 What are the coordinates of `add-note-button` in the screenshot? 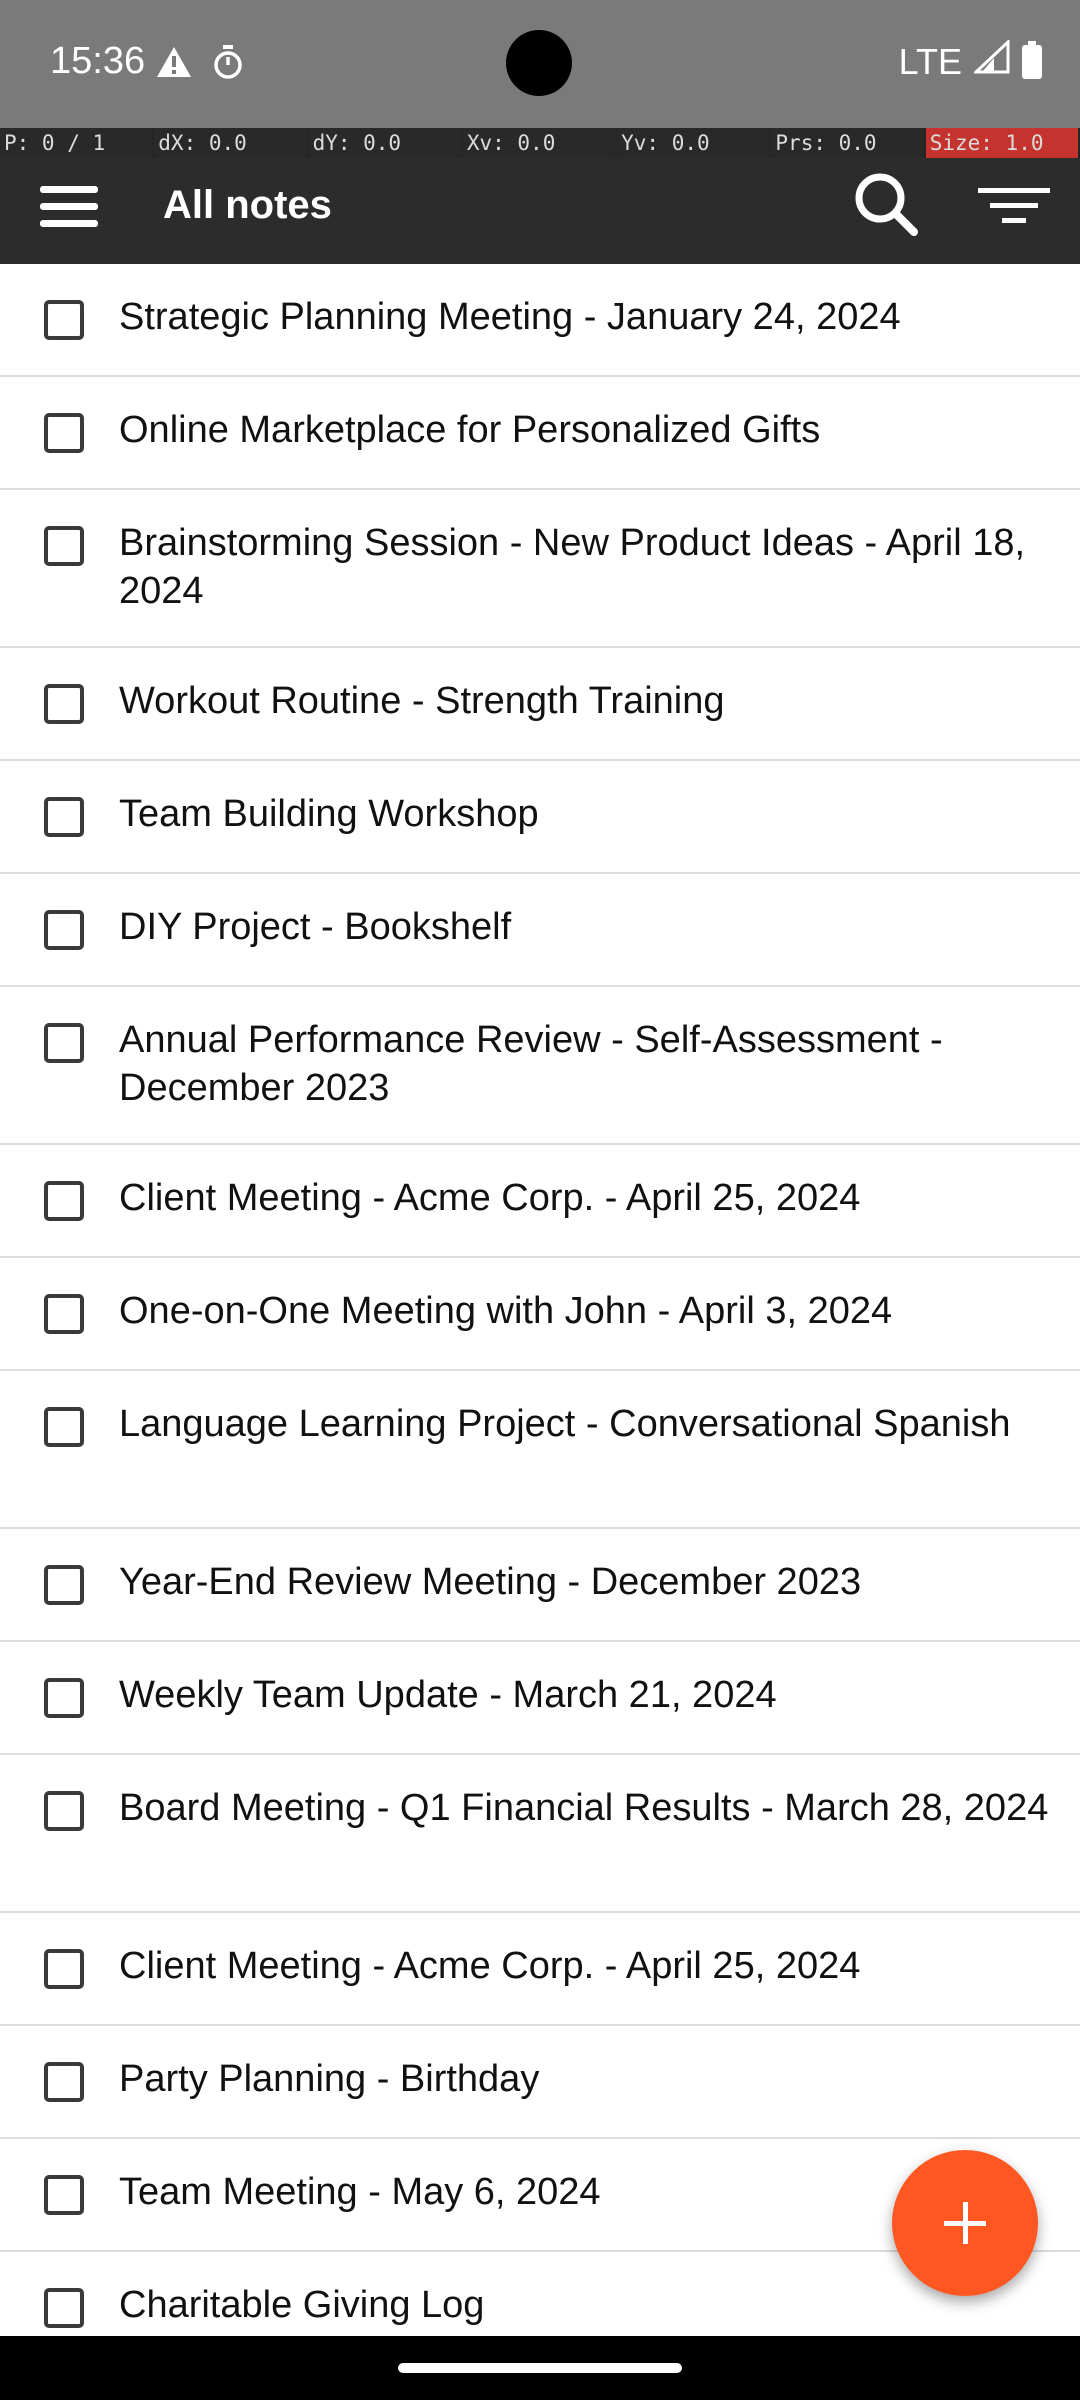 It's located at (965, 2223).